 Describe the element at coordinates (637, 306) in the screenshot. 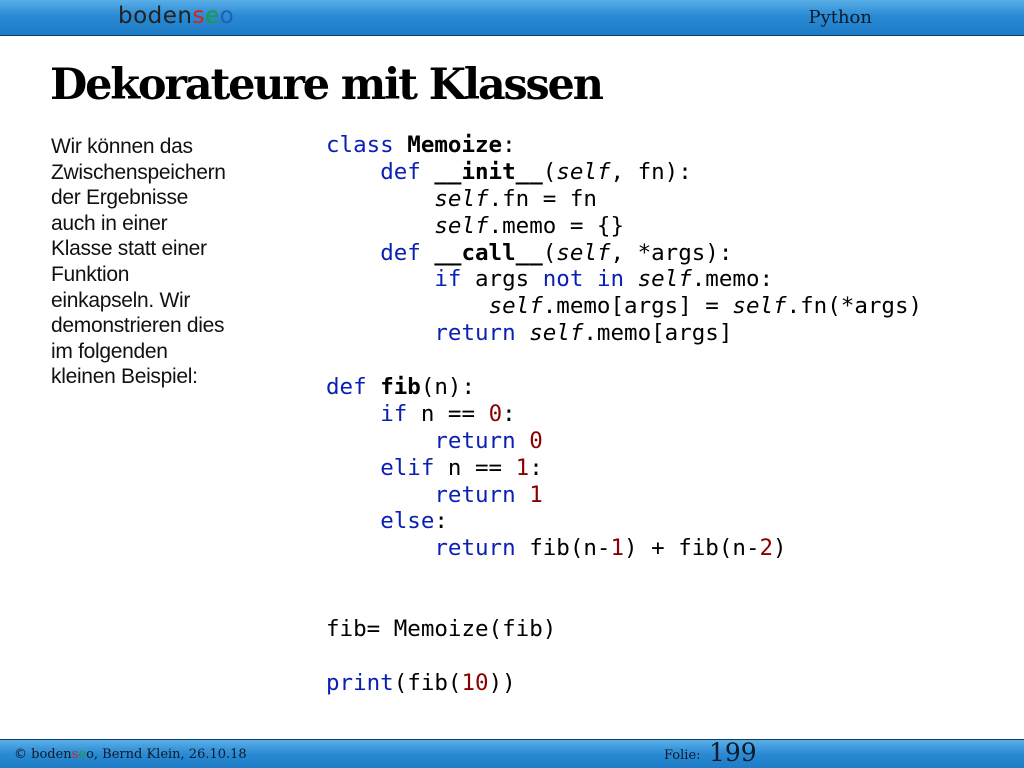

I see `code-token: .memo[args] =` at that location.